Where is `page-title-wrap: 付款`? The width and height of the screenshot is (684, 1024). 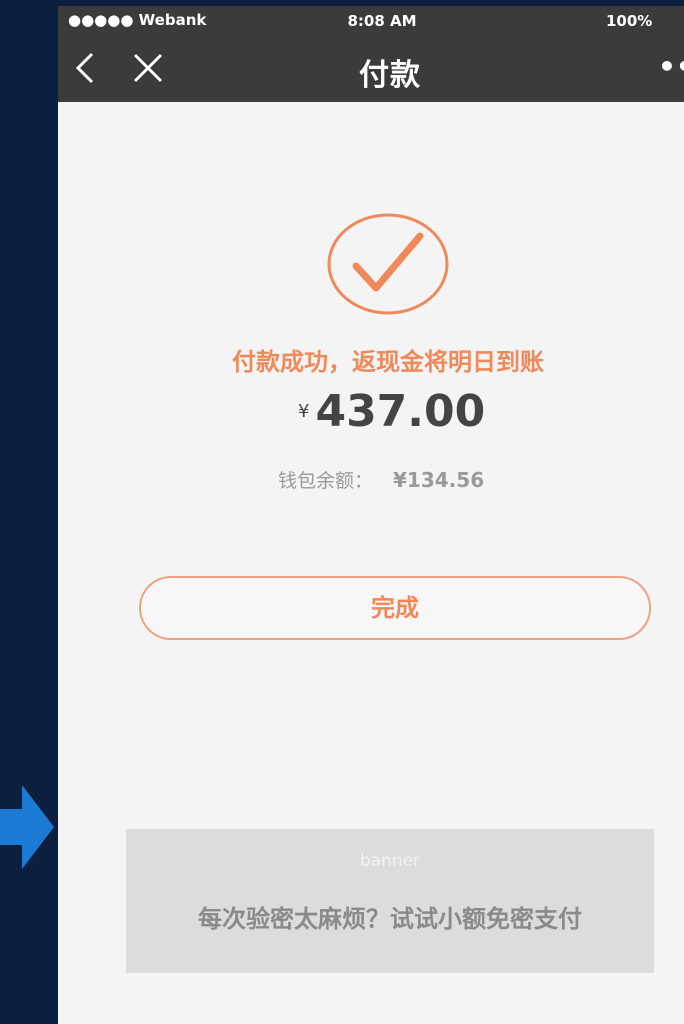 page-title-wrap: 付款 is located at coordinates (371, 72).